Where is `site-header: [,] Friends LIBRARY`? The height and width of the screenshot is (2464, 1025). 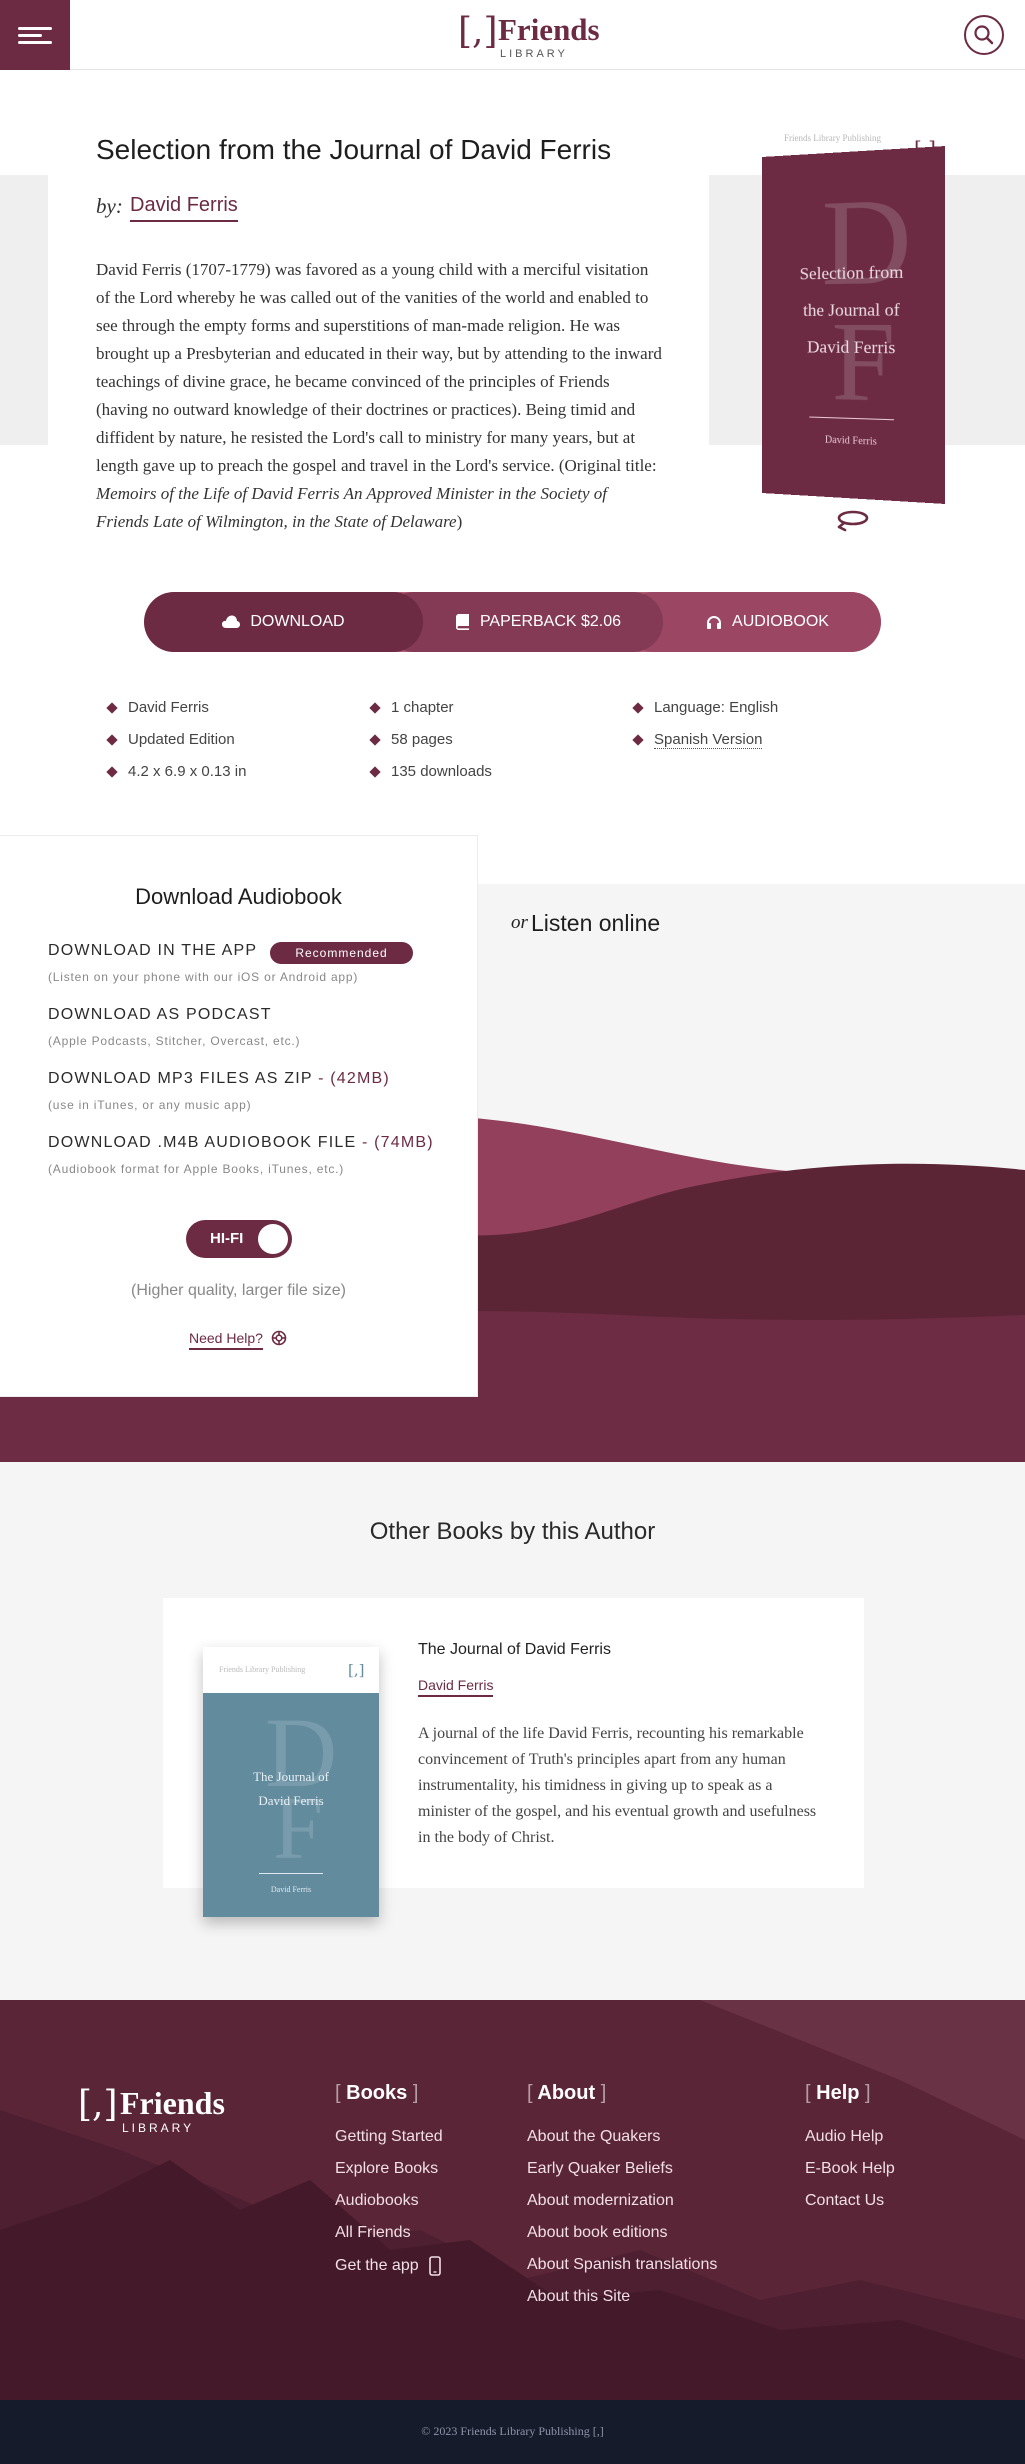 site-header: [,] Friends LIBRARY is located at coordinates (512, 35).